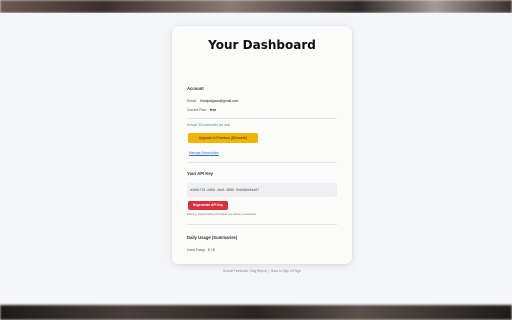 Image resolution: width=512 pixels, height=320 pixels. I want to click on api-key-heading: Your API Key, so click(200, 173).